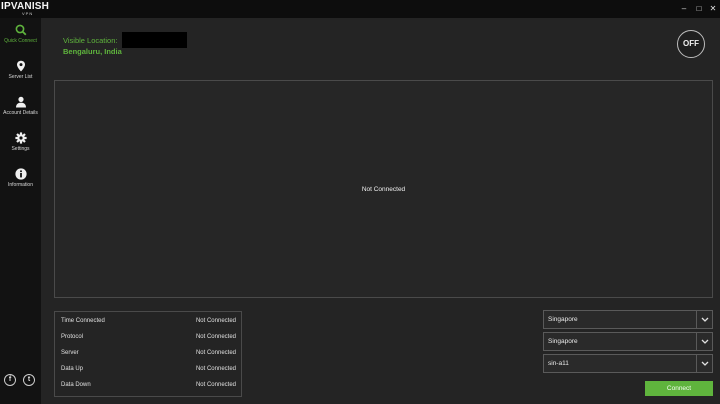 The width and height of the screenshot is (720, 404). Describe the element at coordinates (20, 102) in the screenshot. I see `user-icon` at that location.